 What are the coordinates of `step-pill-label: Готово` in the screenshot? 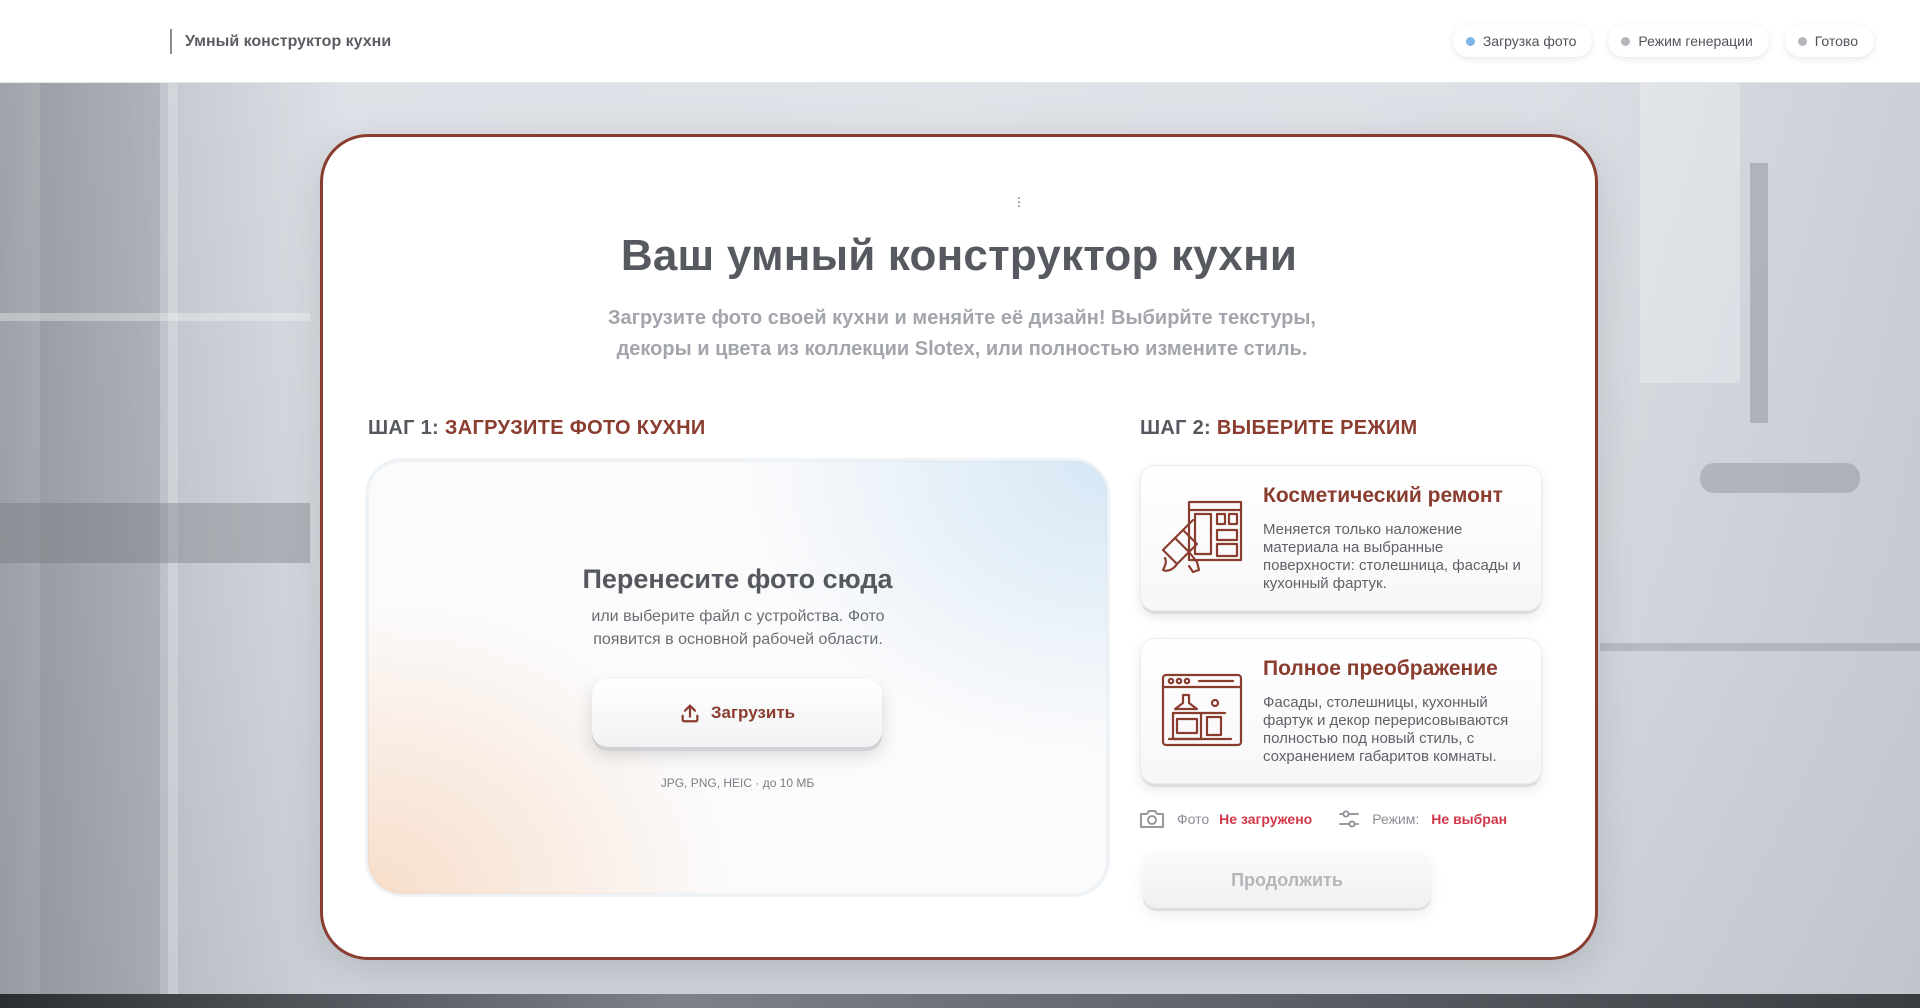 It's located at (1836, 41).